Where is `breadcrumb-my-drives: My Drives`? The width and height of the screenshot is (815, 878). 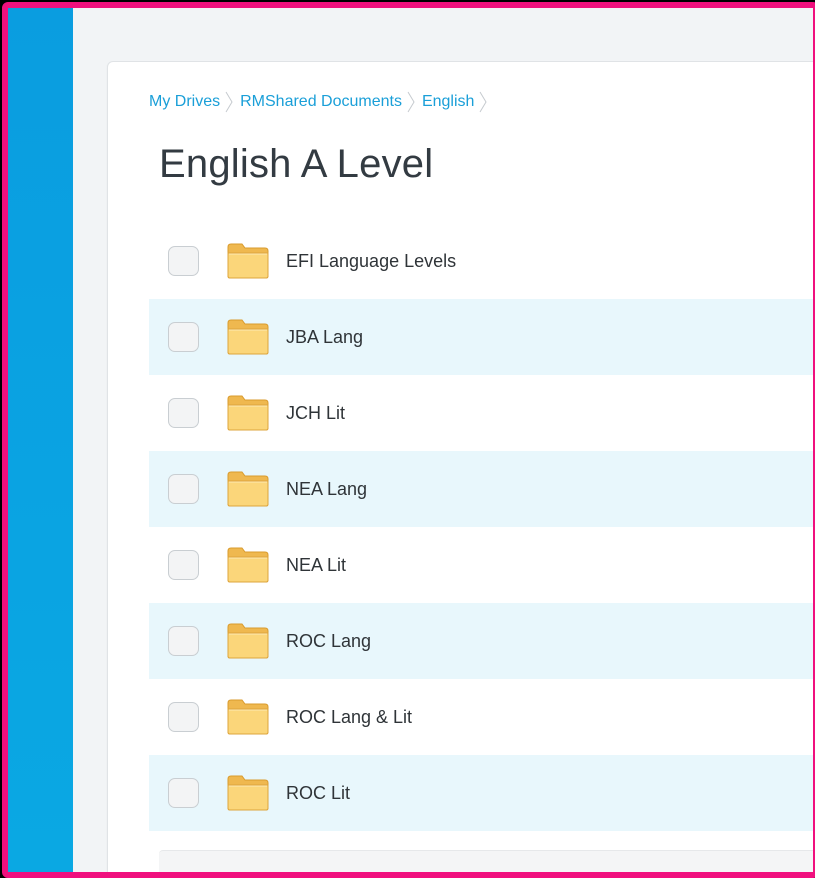 breadcrumb-my-drives: My Drives is located at coordinates (184, 102).